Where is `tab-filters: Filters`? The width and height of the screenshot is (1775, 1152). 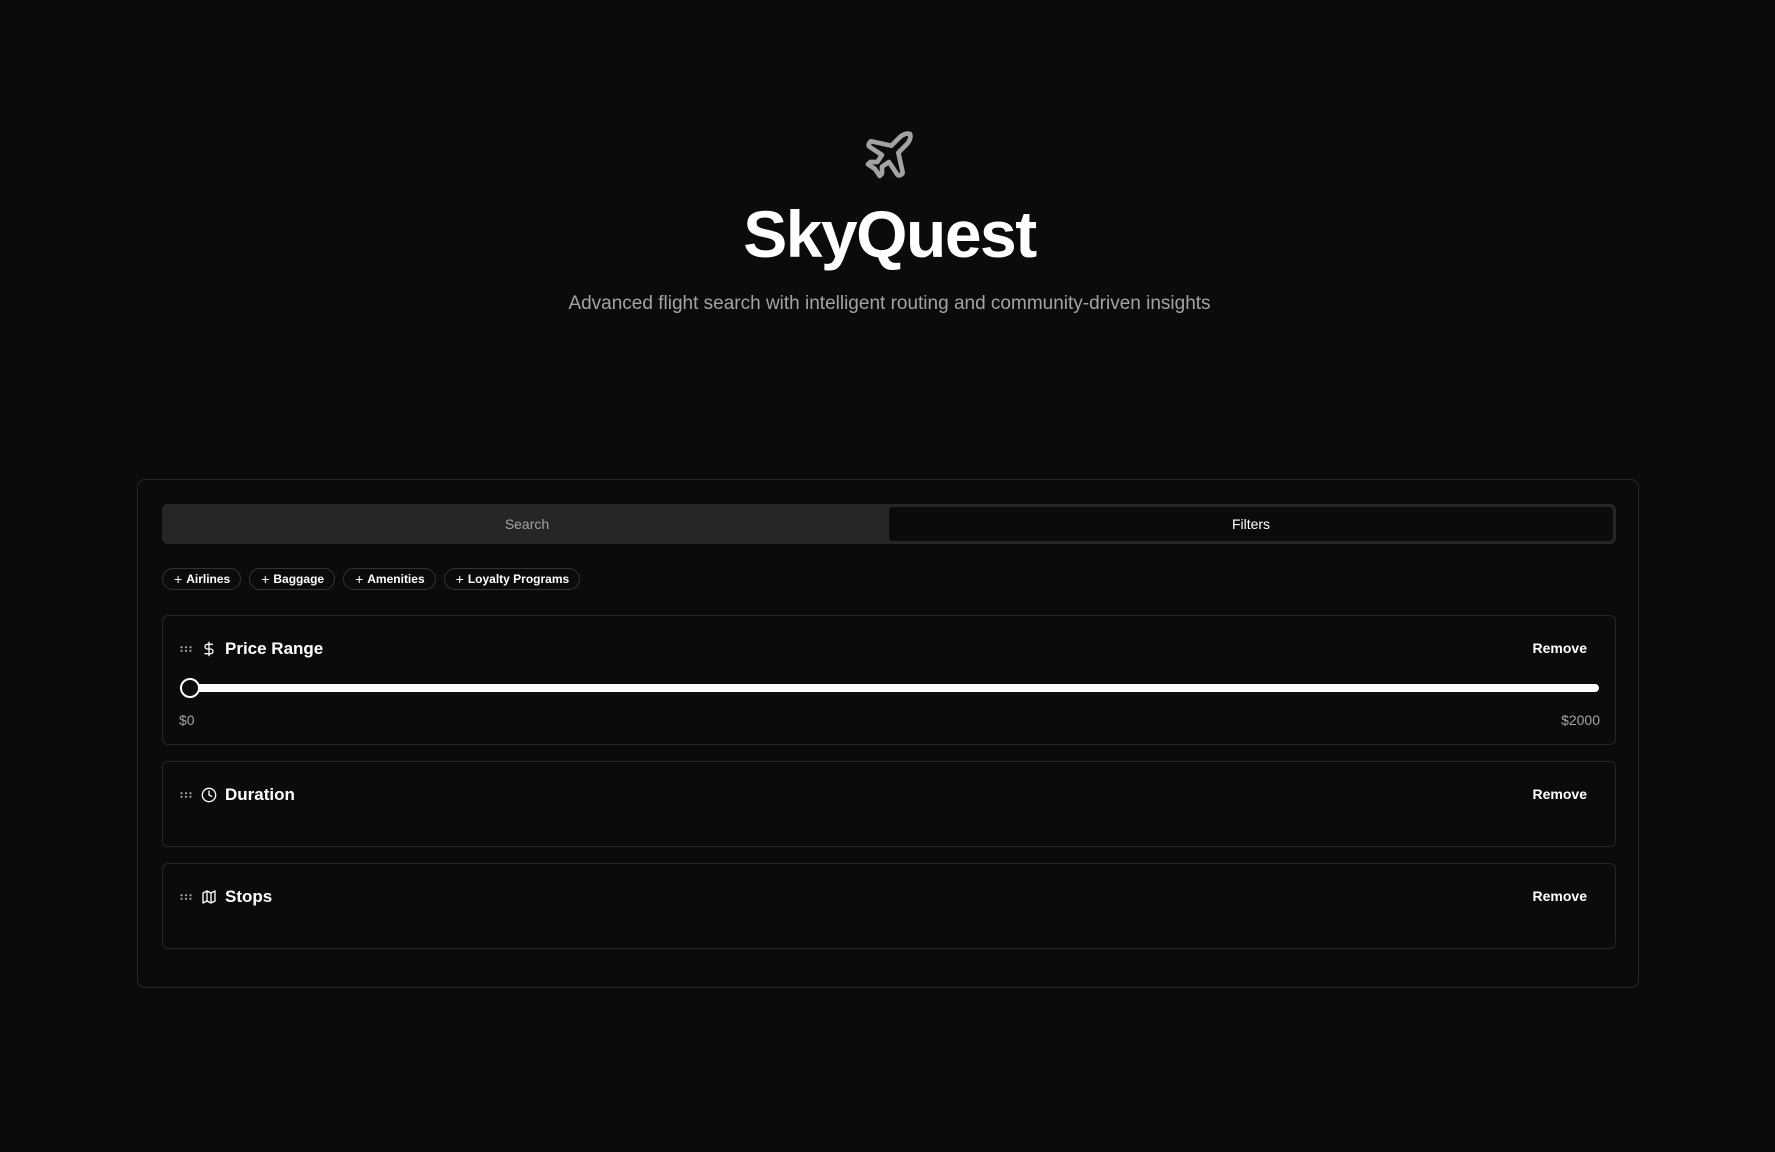
tab-filters: Filters is located at coordinates (1251, 524).